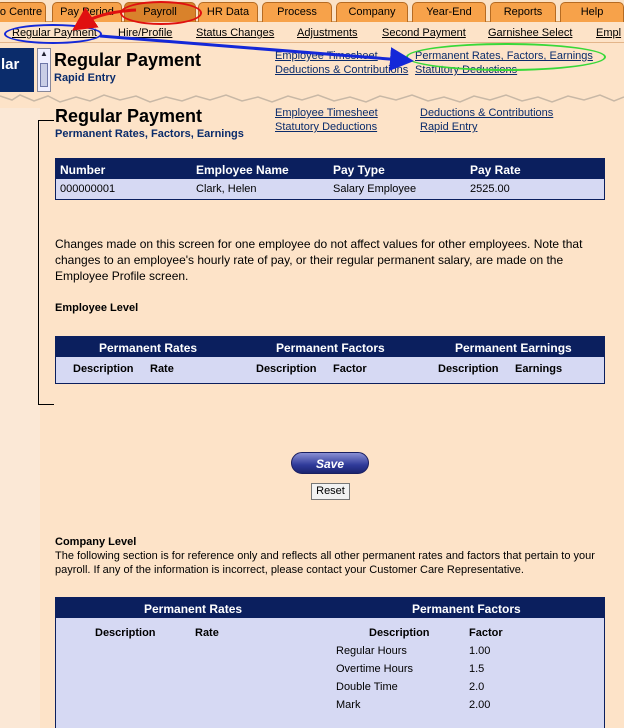  I want to click on bg-link-employee-timesheet: Employee Timesheet, so click(326, 56).